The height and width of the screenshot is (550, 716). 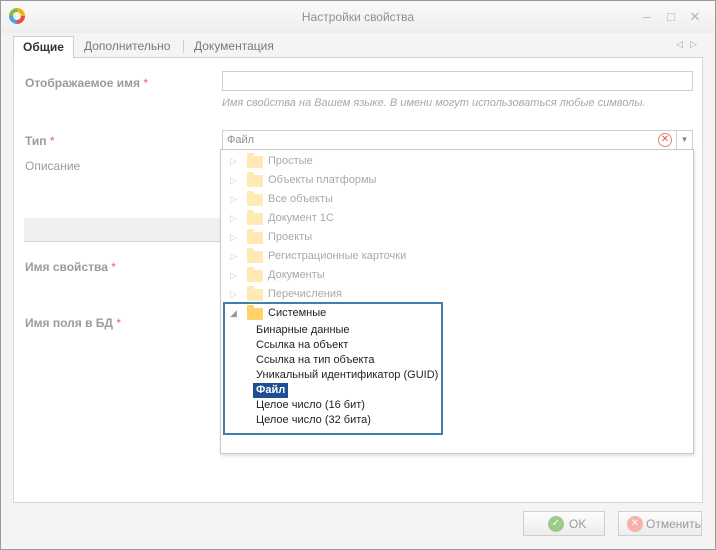 I want to click on tab-bar: Общие Дополнительно Документация ◁ ▷, so click(x=358, y=47).